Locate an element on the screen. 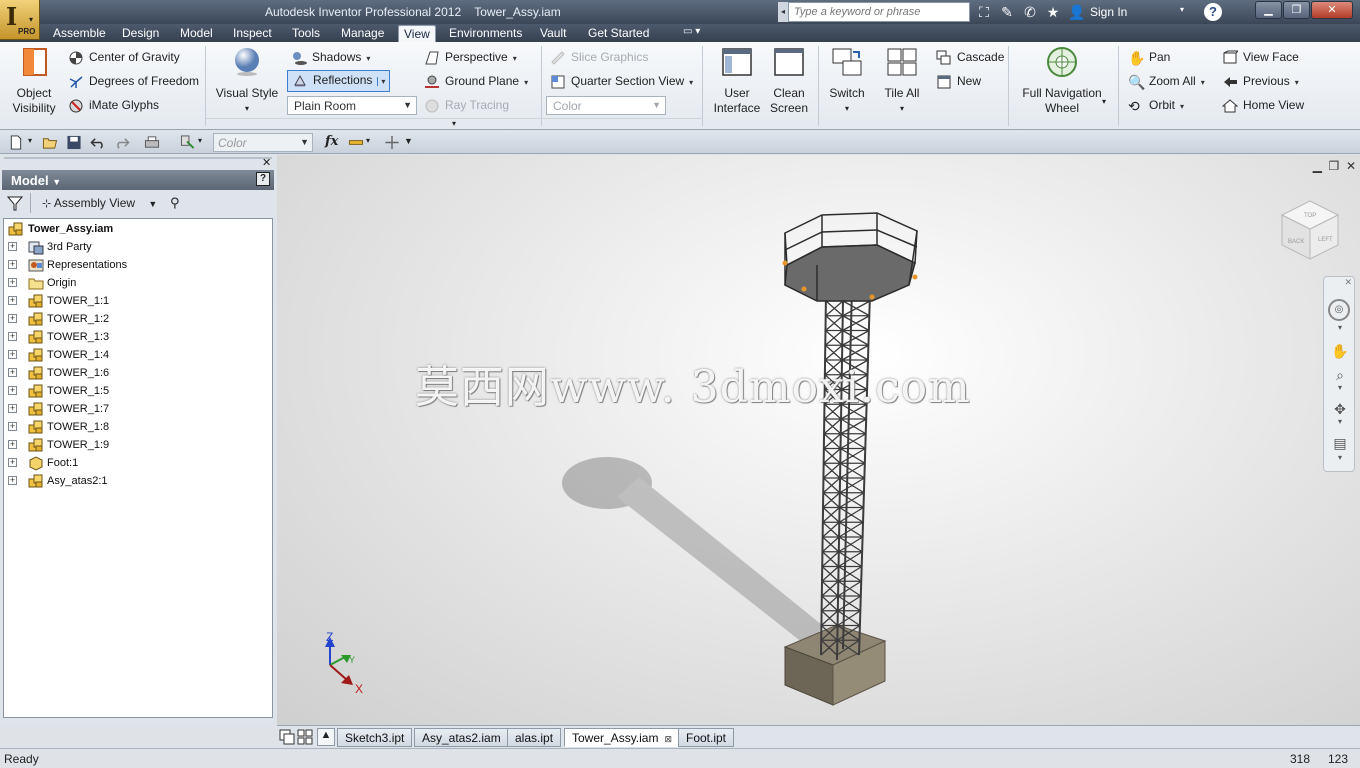 This screenshot has width=1360, height=768. close-tab-icon: ⊠ is located at coordinates (668, 739).